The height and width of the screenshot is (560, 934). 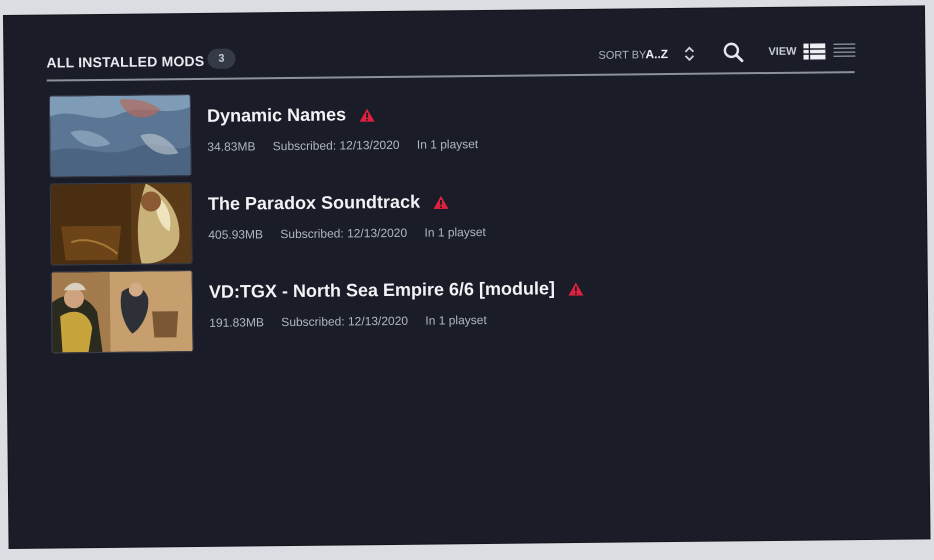 What do you see at coordinates (231, 146) in the screenshot?
I see `mod-size: 34.83MB` at bounding box center [231, 146].